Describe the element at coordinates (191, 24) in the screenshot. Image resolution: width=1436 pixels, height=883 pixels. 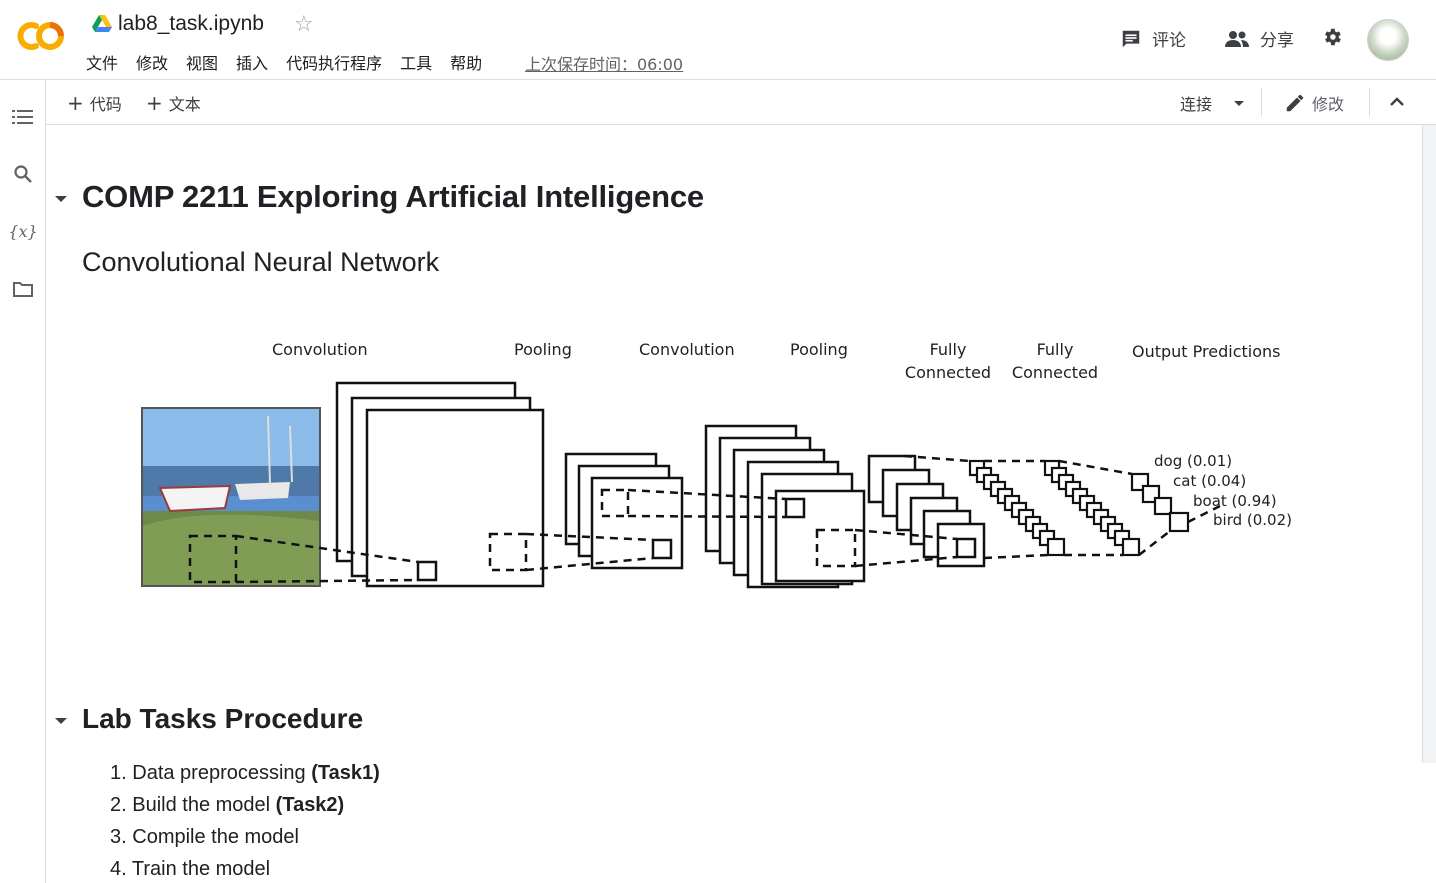
I see `notebook-title: lab8_task.ipynb` at that location.